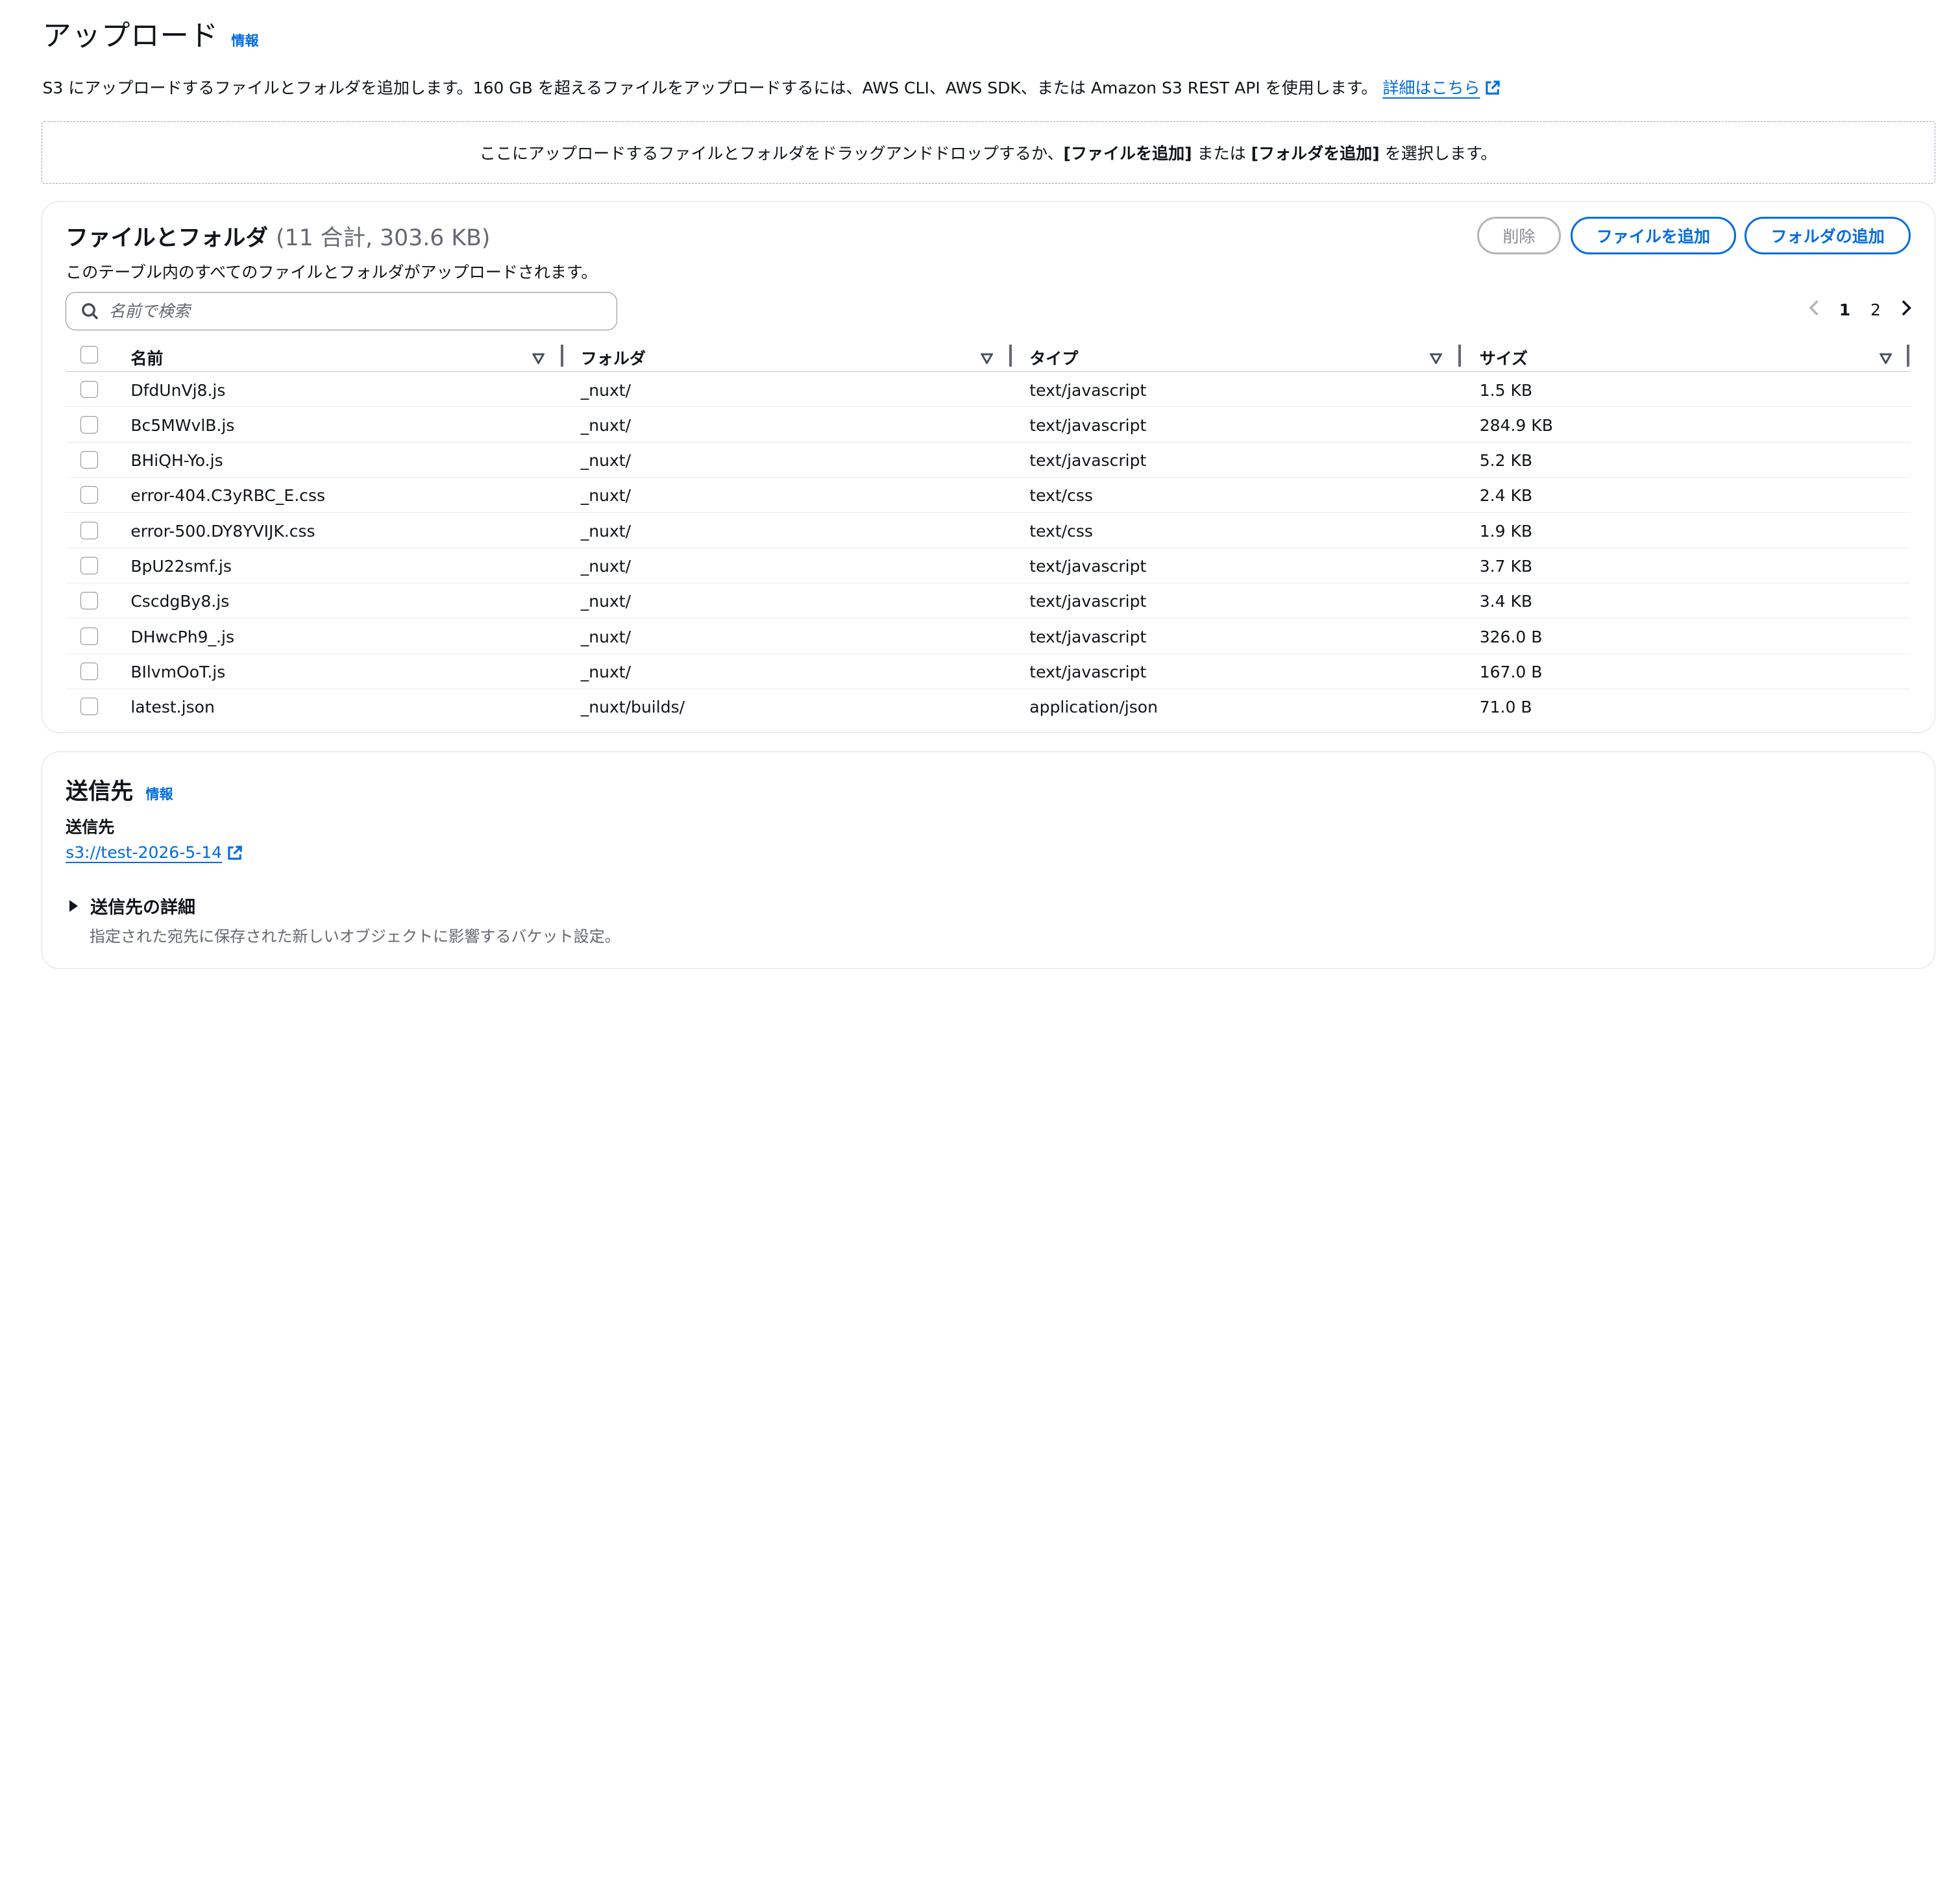  Describe the element at coordinates (1127, 153) in the screenshot. I see `dropzone-add-files: [ファイルを追加]` at that location.